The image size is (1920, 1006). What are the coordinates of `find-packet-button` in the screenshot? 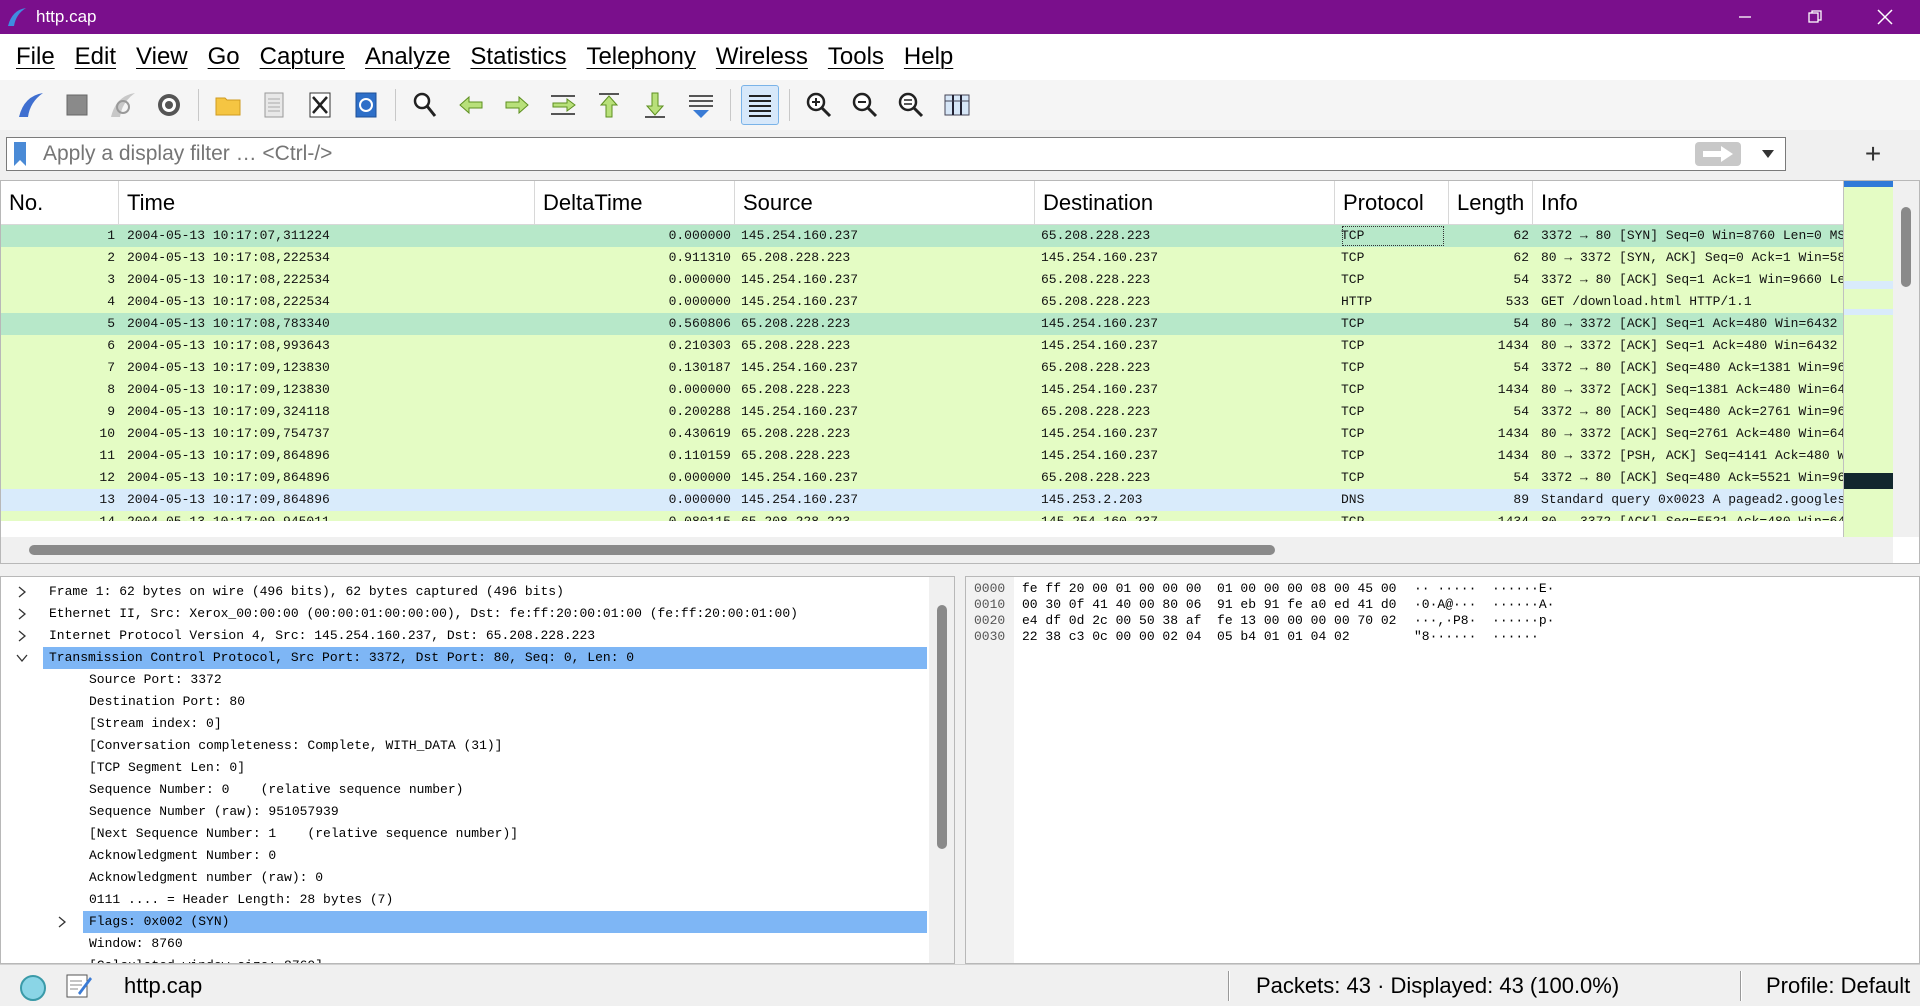 It's located at (425, 105).